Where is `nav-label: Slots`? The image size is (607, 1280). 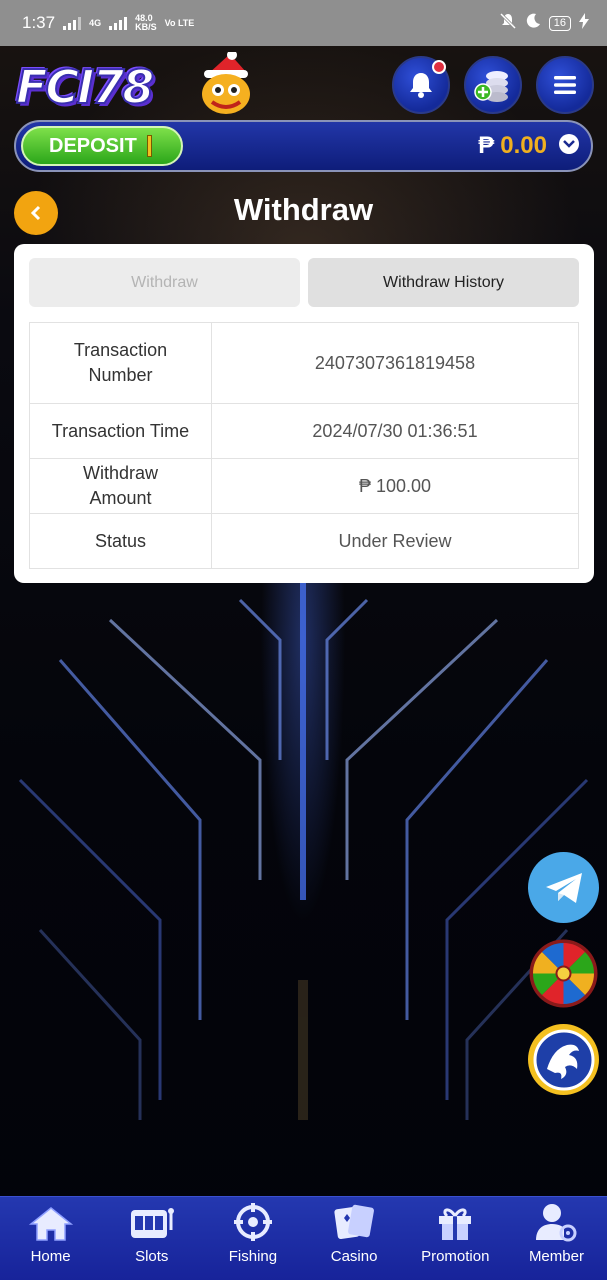 nav-label: Slots is located at coordinates (152, 1256).